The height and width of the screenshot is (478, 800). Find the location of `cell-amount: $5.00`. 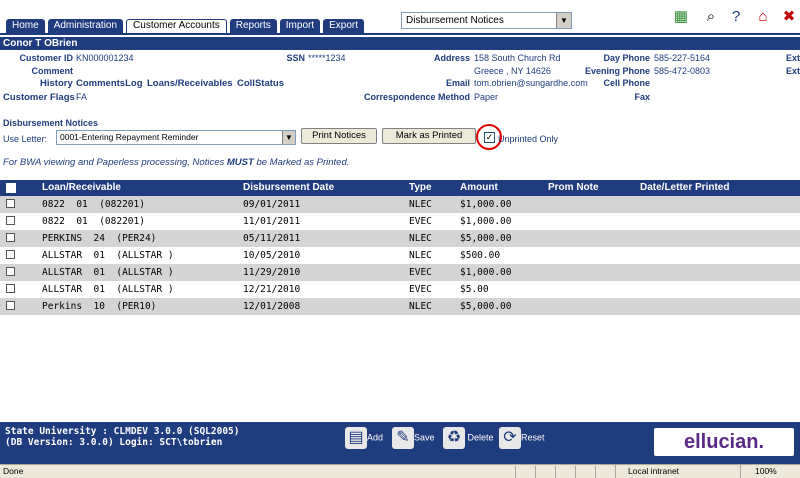

cell-amount: $5.00 is located at coordinates (474, 289).